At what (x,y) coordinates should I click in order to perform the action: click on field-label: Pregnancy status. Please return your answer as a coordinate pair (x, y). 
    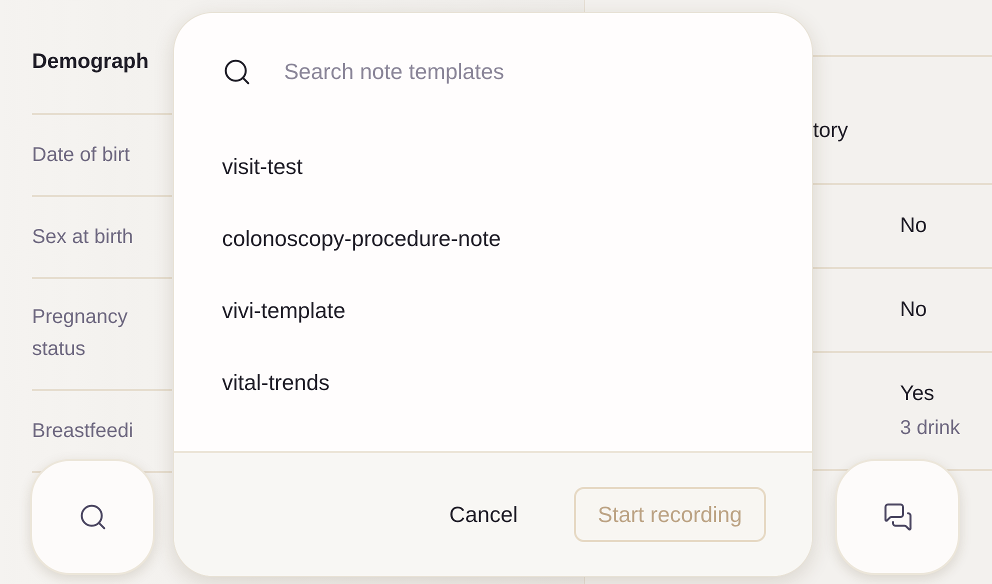
    Looking at the image, I should click on (80, 333).